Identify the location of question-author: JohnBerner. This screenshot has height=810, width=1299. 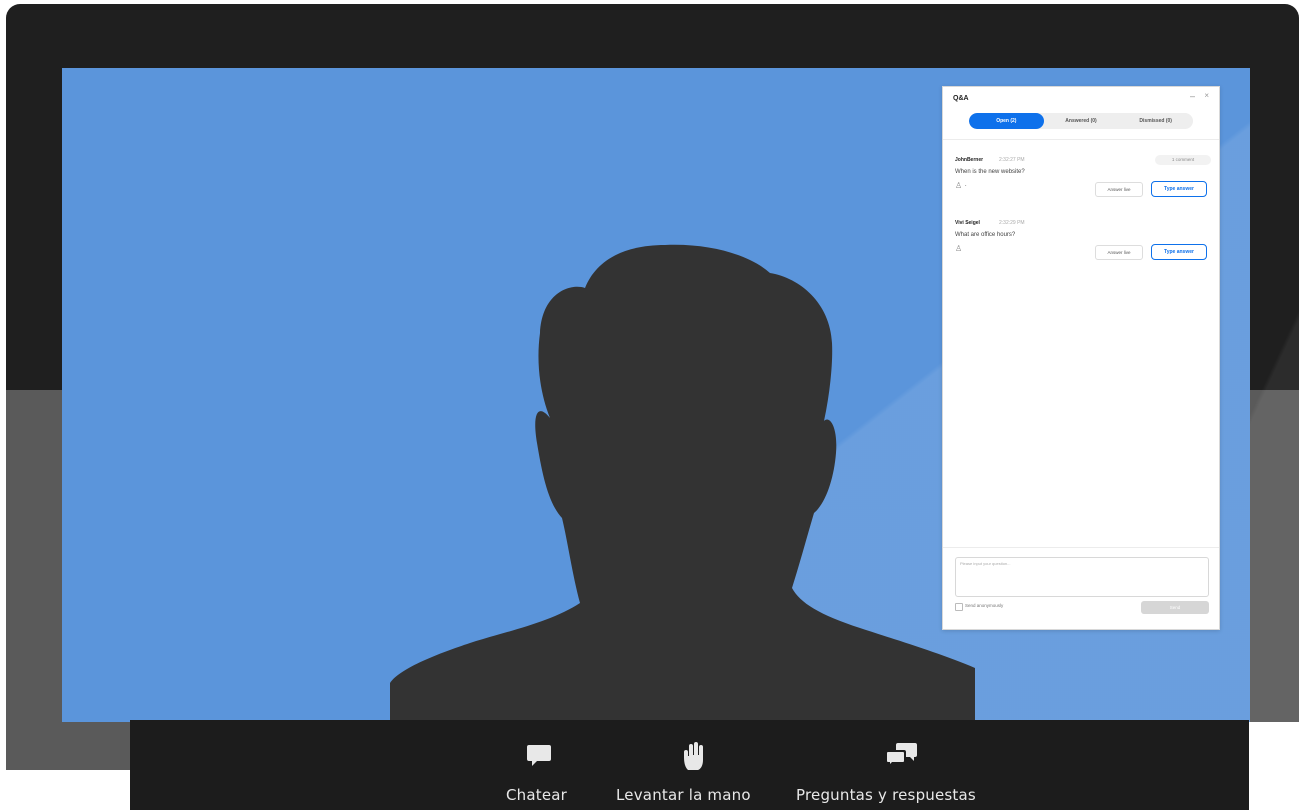
(969, 160).